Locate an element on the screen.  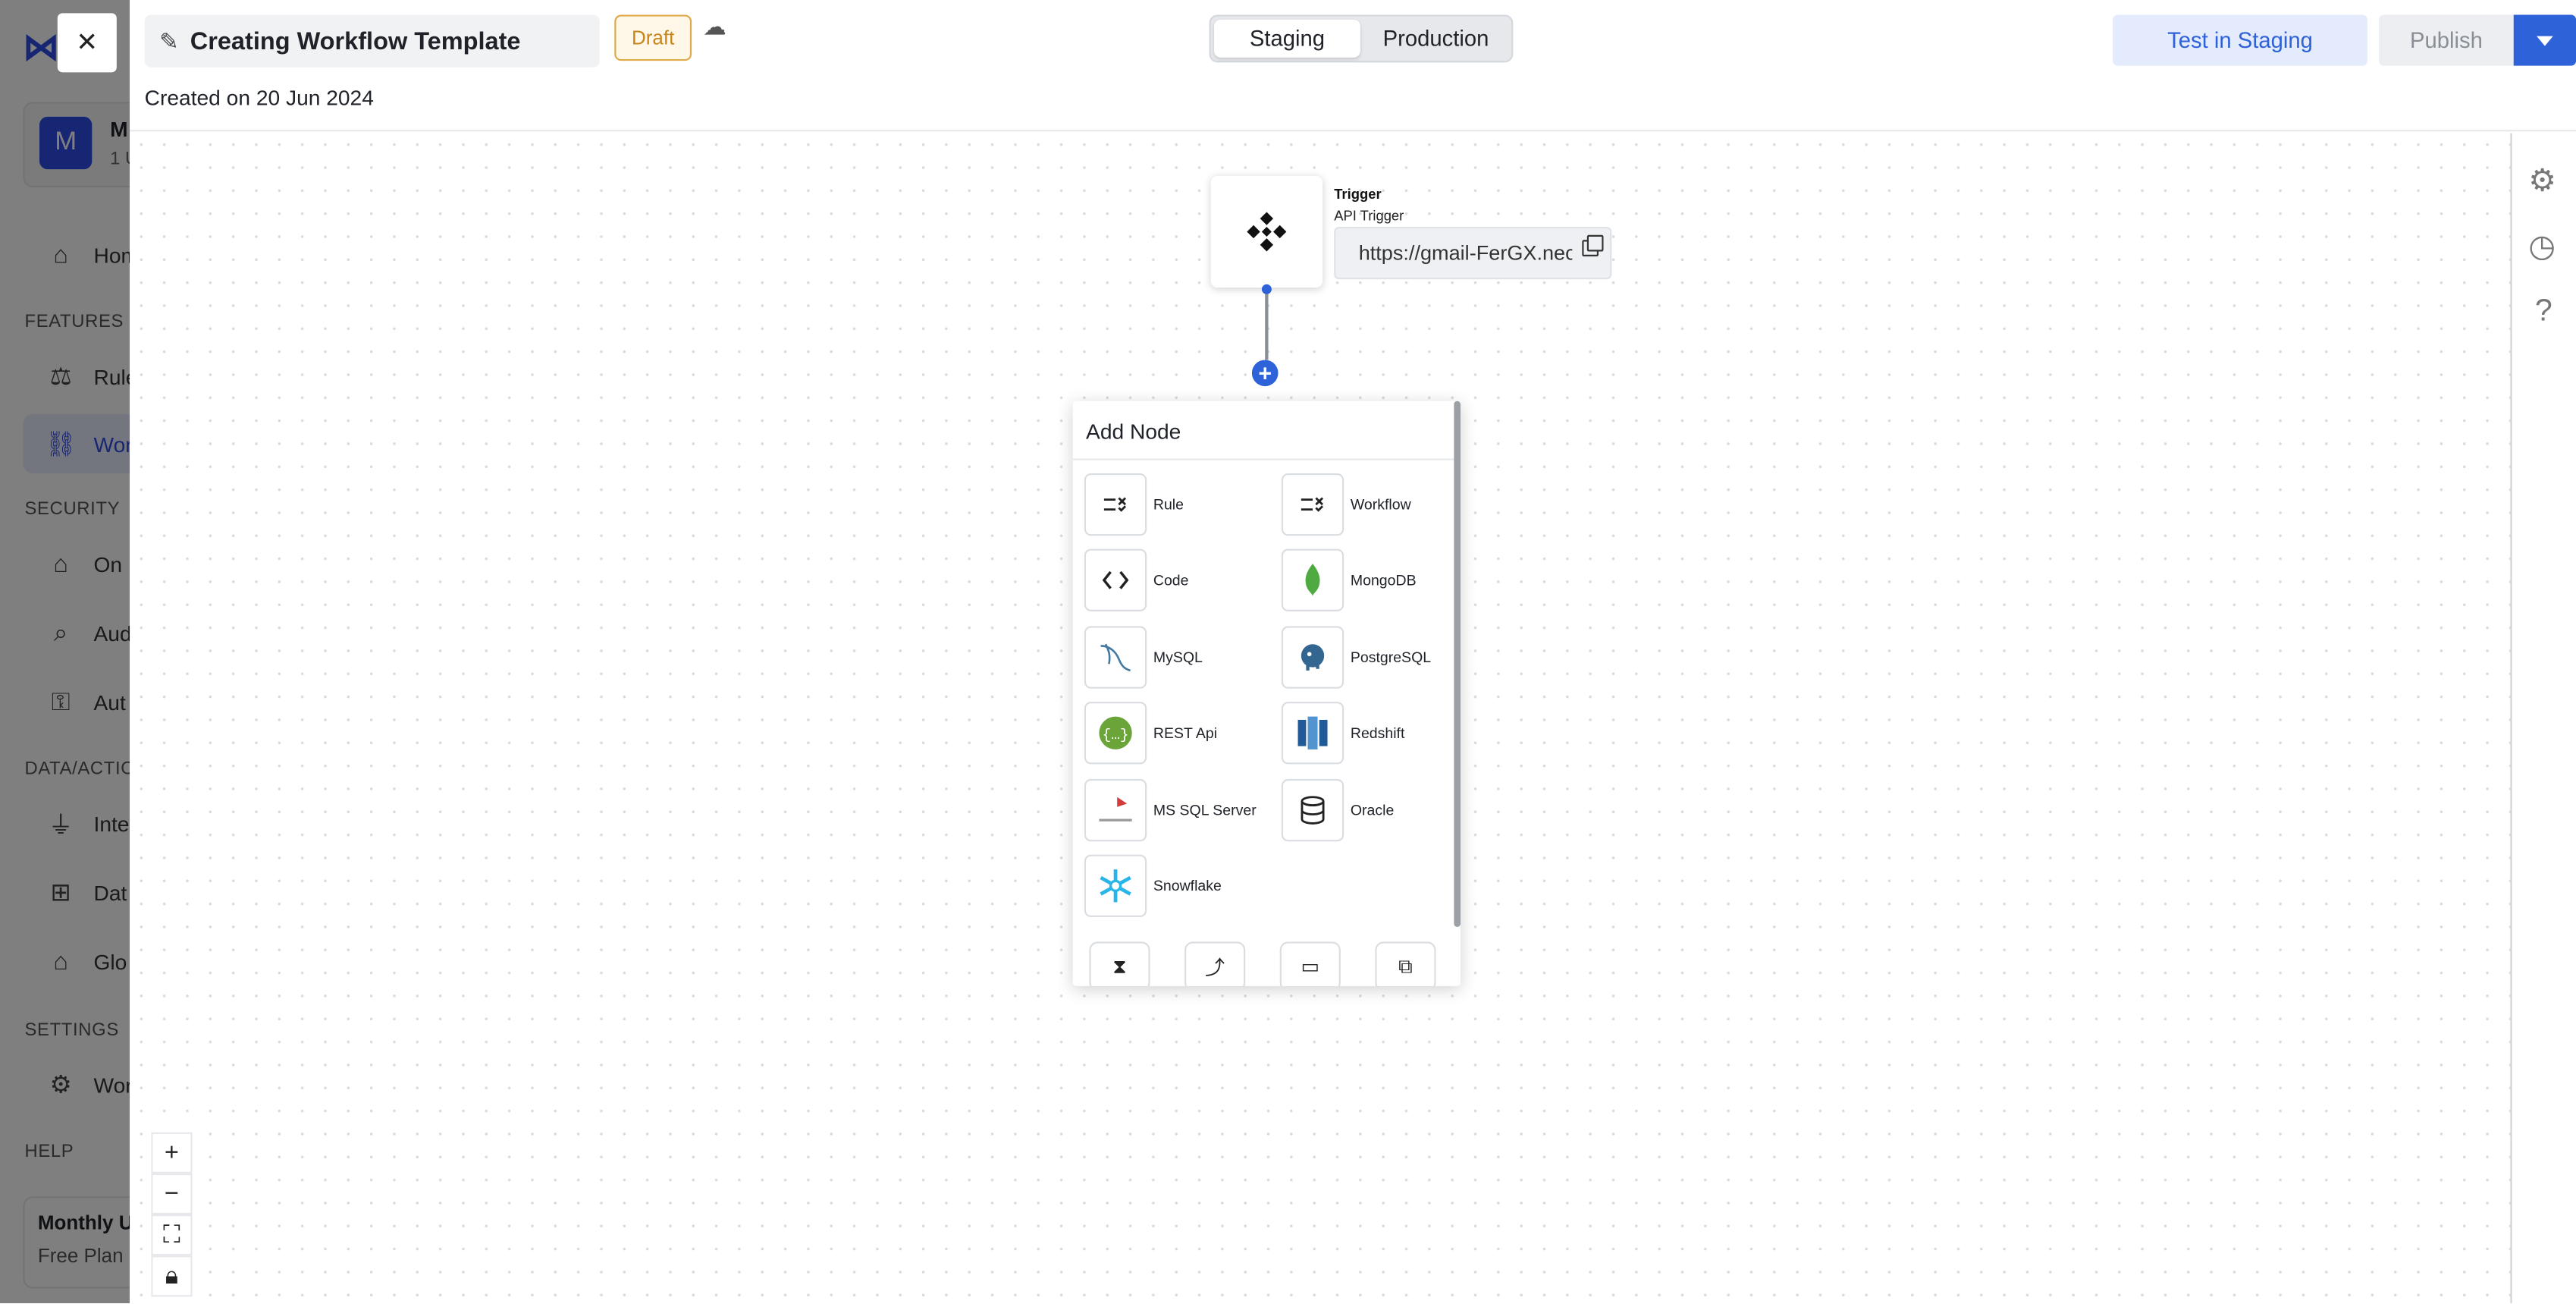
close-button: ✕ is located at coordinates (87, 43).